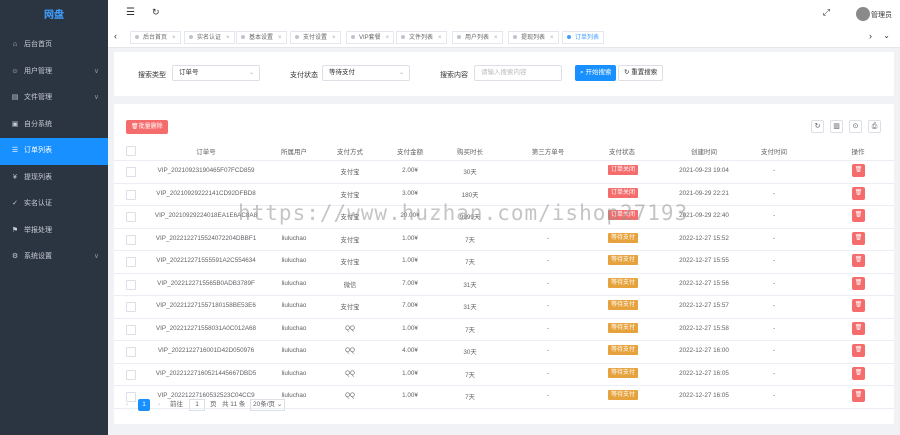  Describe the element at coordinates (548, 350) in the screenshot. I see `cell-third: -` at that location.